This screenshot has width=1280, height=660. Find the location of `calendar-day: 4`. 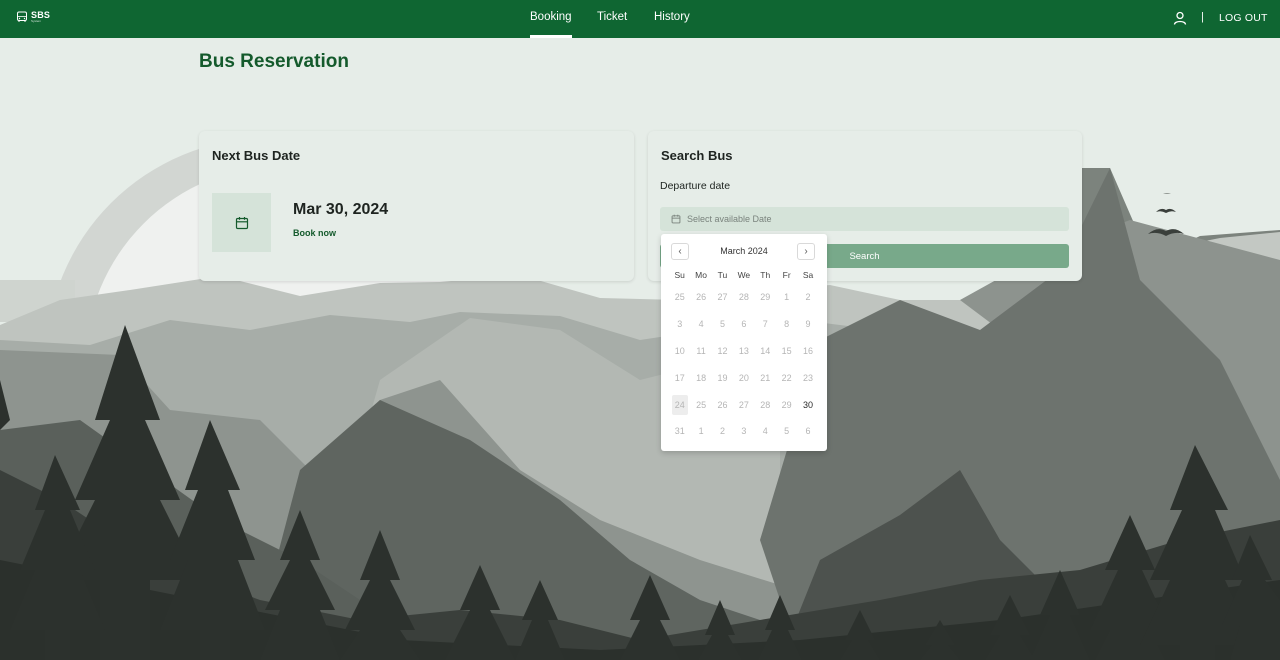

calendar-day: 4 is located at coordinates (700, 324).